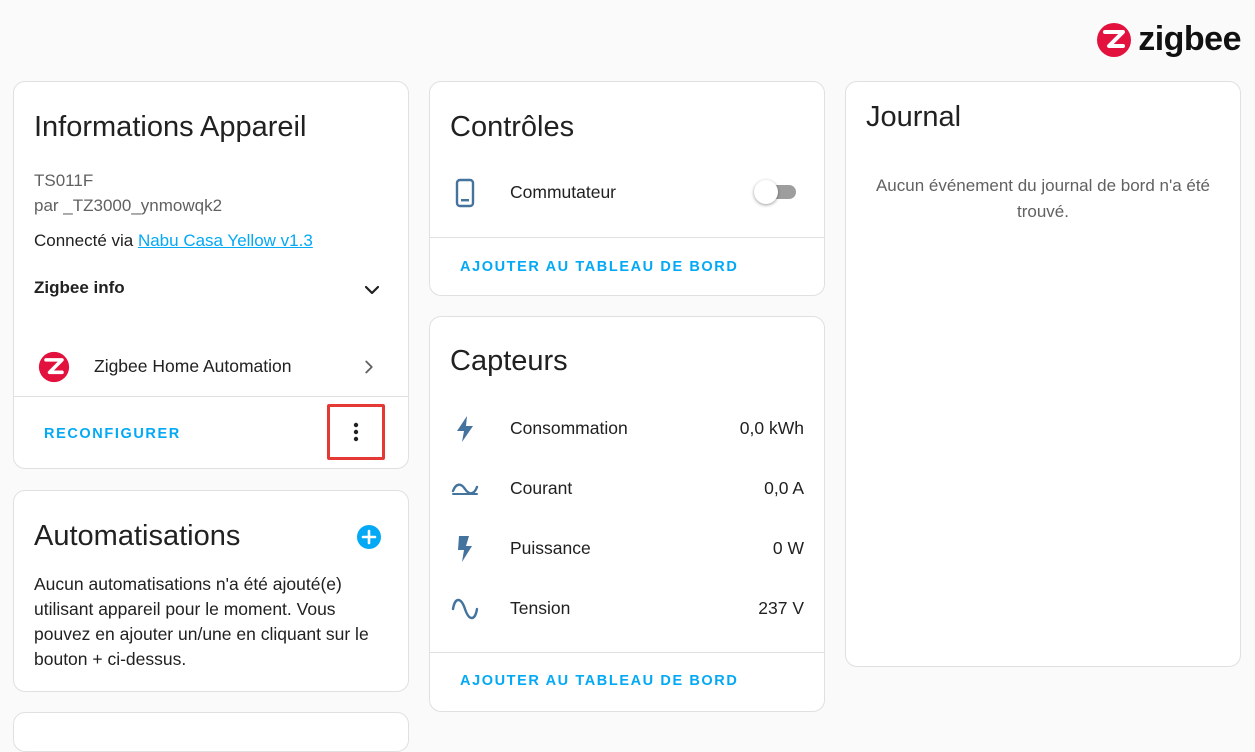 This screenshot has width=1255, height=752. Describe the element at coordinates (193, 366) in the screenshot. I see `integration-label: Zigbee Home Automation` at that location.